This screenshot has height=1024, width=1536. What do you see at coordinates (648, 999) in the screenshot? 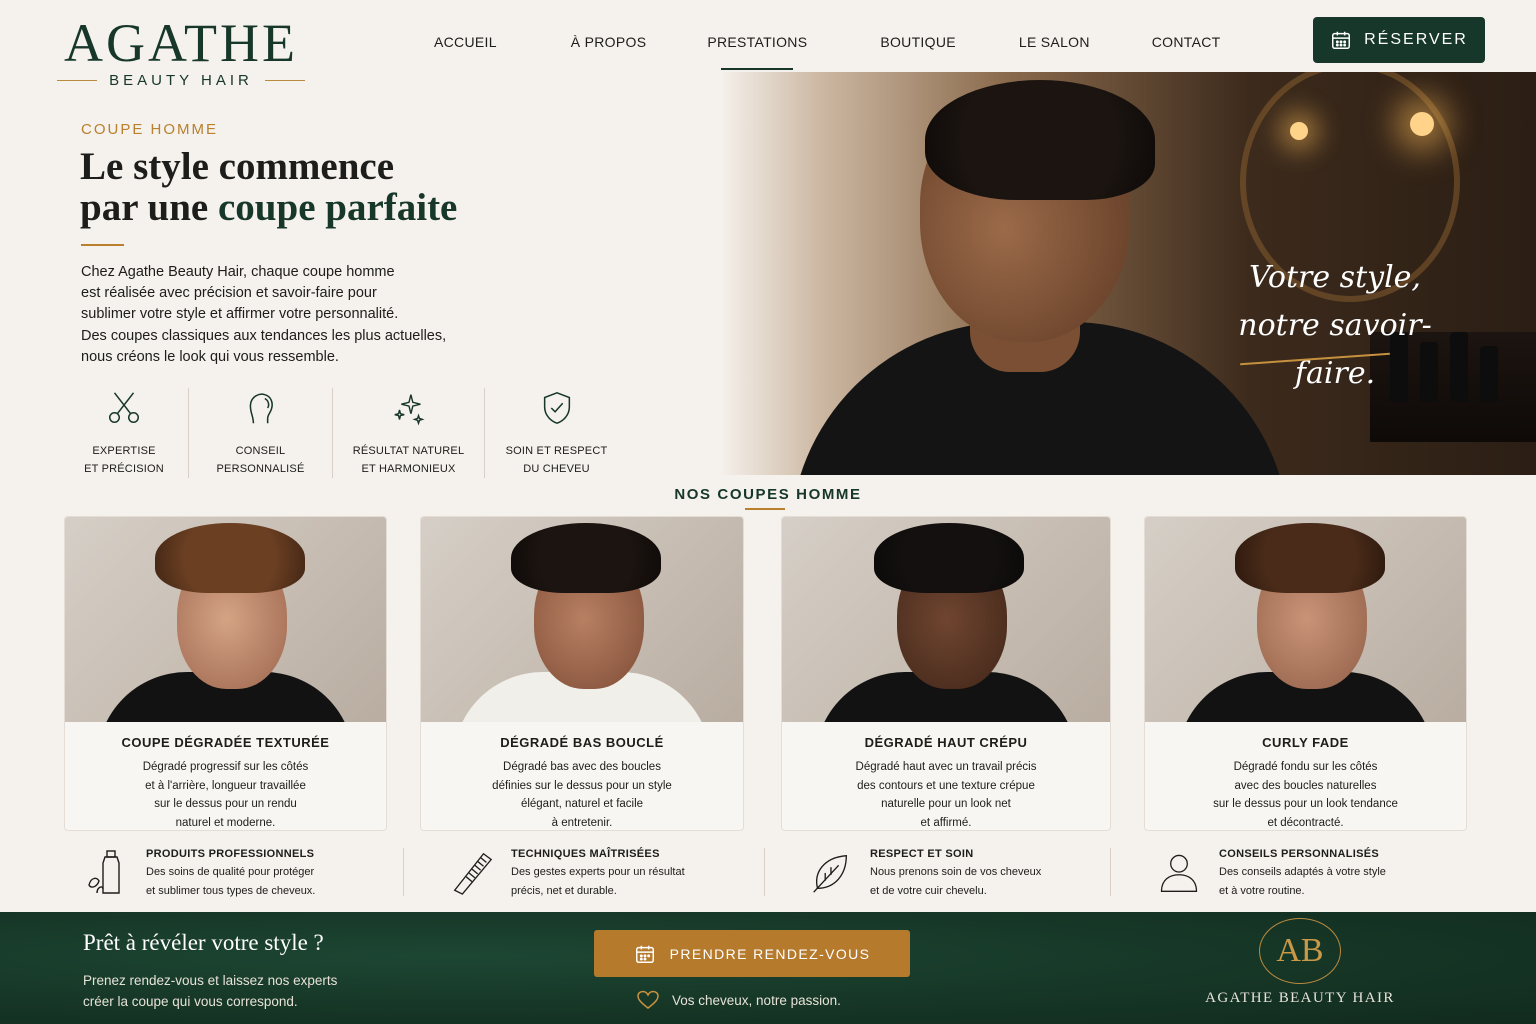
I see `heart-icon` at bounding box center [648, 999].